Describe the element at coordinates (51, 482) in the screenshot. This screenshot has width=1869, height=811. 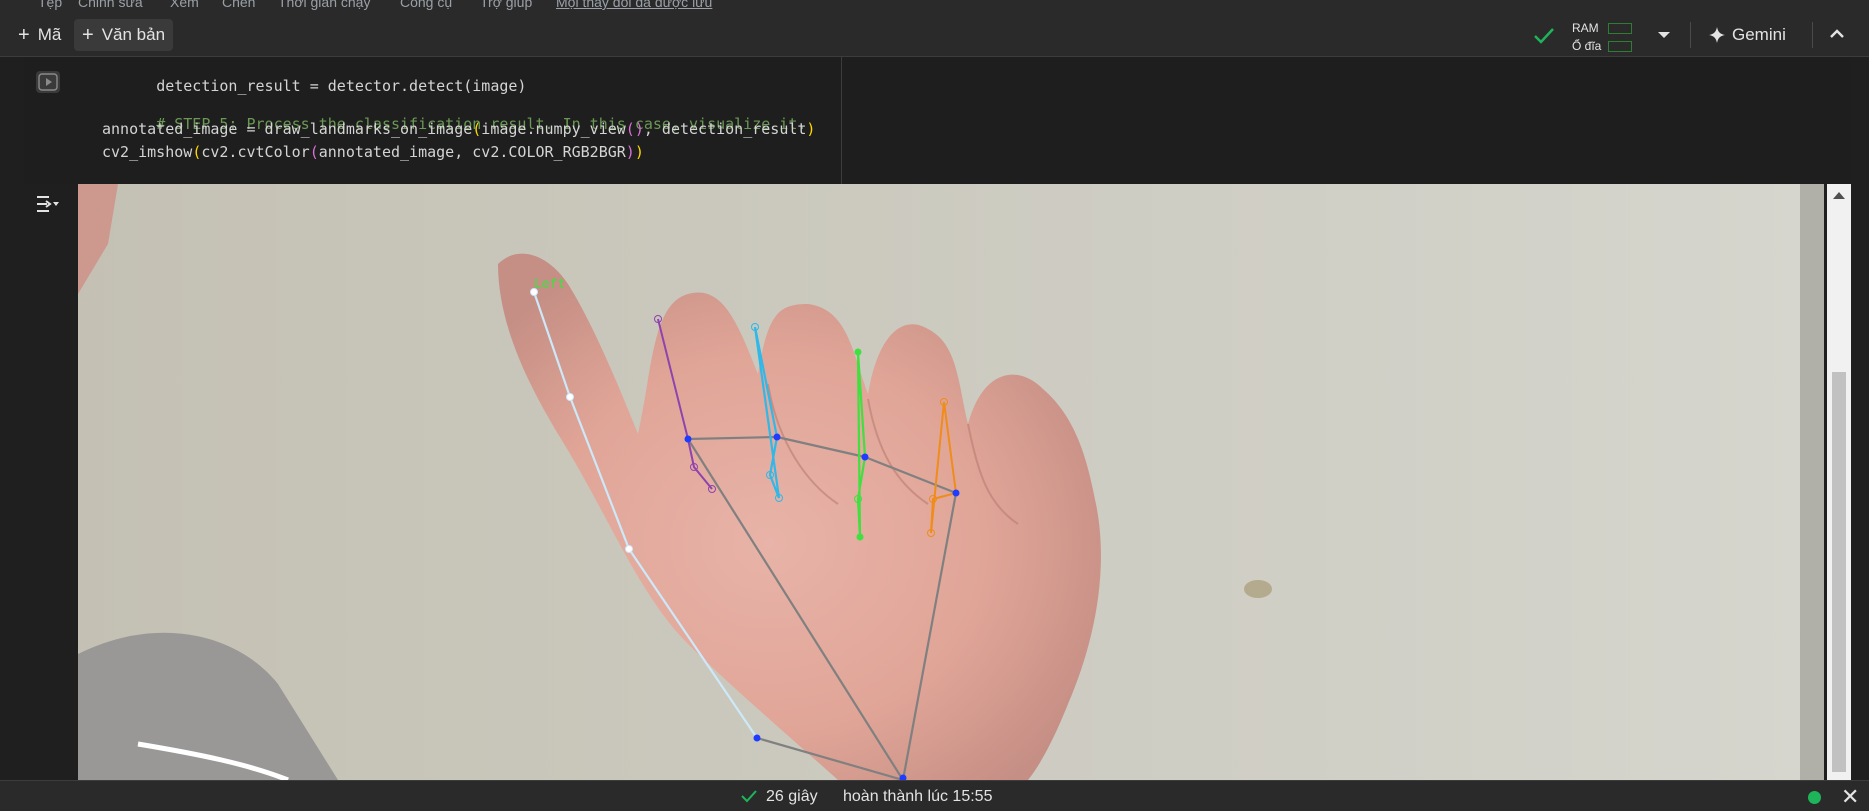
I see `output-gutter` at that location.